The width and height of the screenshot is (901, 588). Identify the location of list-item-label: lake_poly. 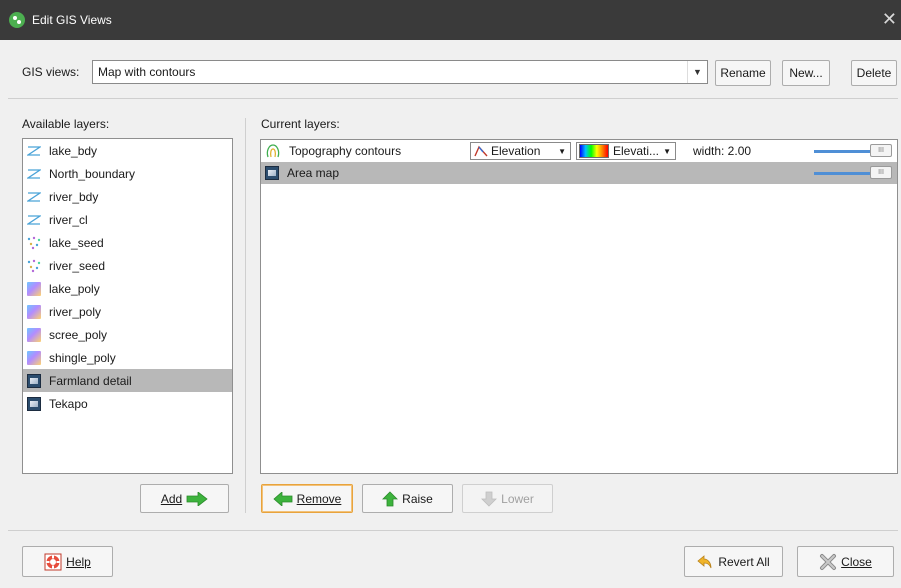
(74, 288).